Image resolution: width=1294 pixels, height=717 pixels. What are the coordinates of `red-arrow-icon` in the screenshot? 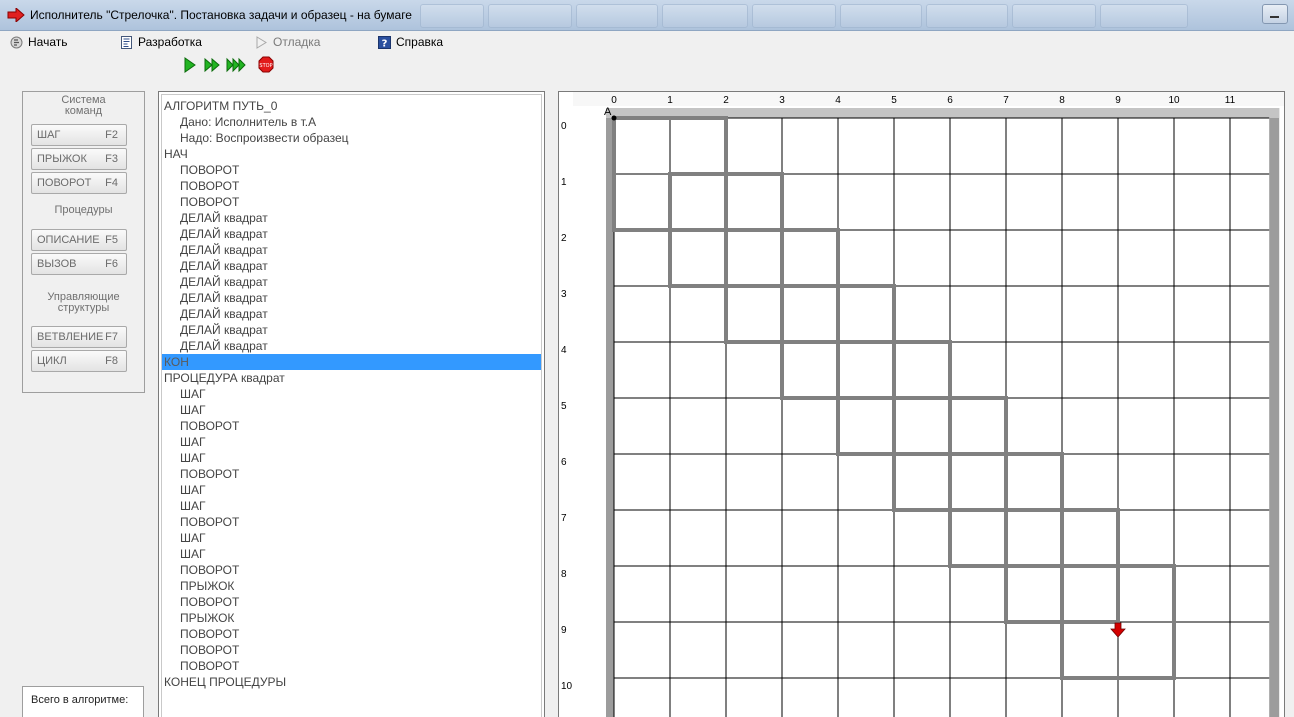 It's located at (16, 15).